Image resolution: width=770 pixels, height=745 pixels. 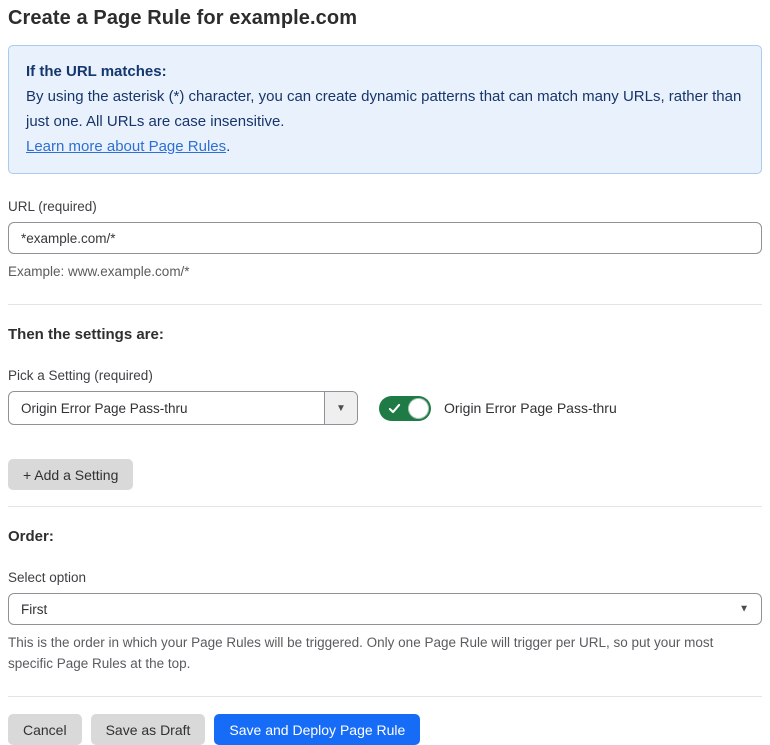 I want to click on save-and-deploy-button: Save and Deploy Page Rule, so click(x=317, y=729).